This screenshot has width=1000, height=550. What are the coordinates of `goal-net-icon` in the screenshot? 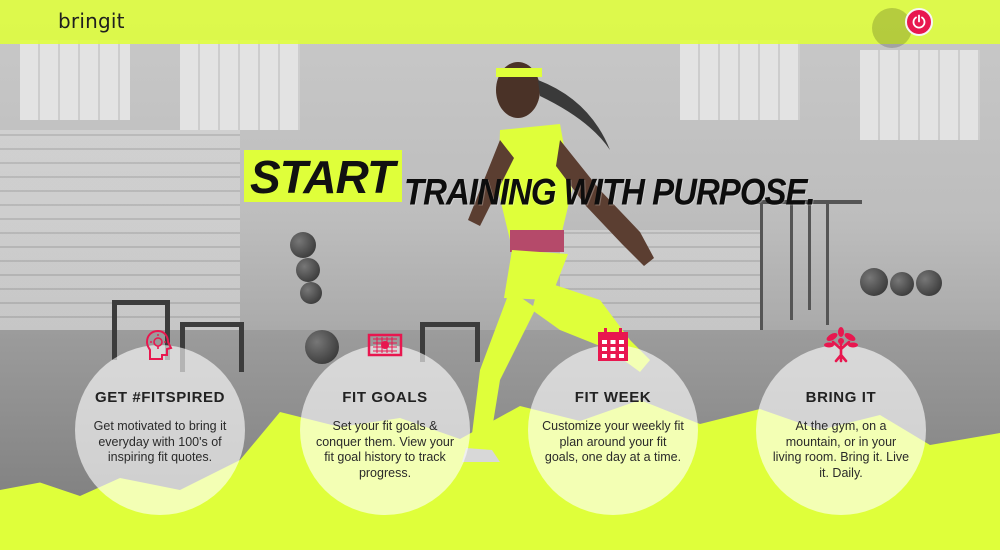 It's located at (385, 345).